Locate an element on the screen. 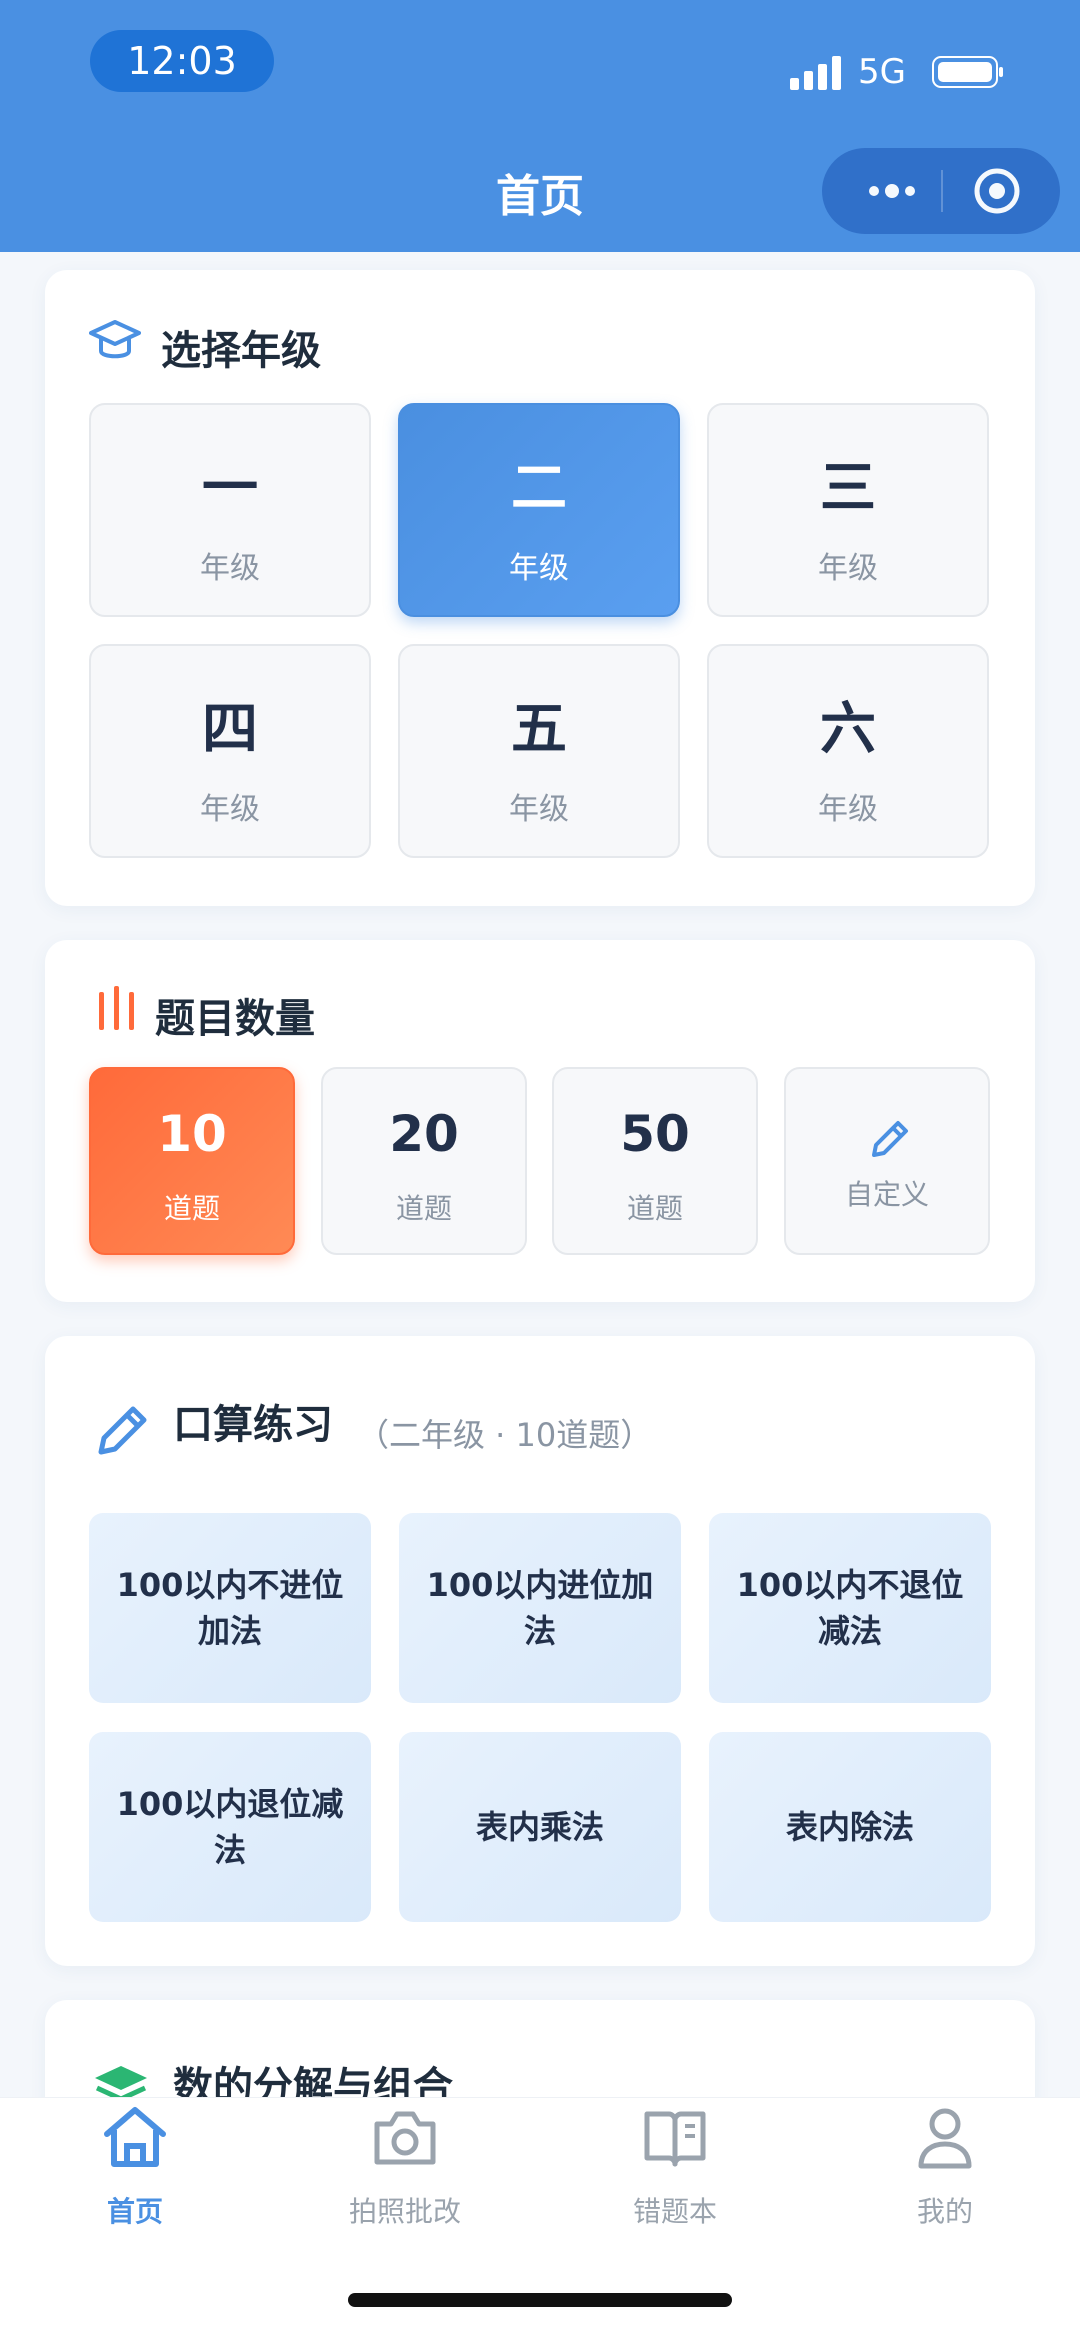 This screenshot has height=2338, width=1080. practice-item: 表内除法 is located at coordinates (850, 1827).